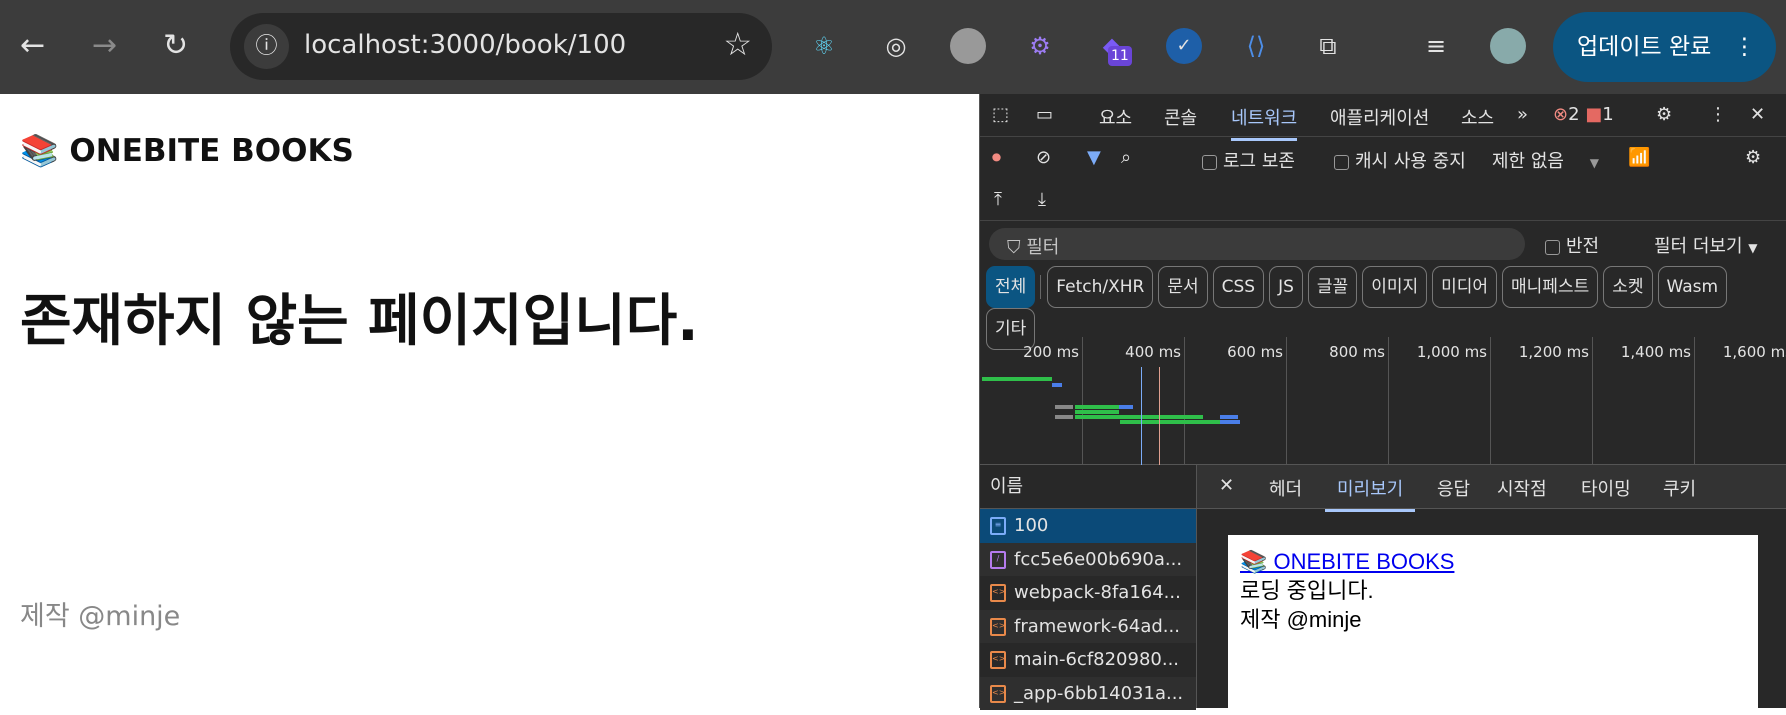 Image resolution: width=1786 pixels, height=715 pixels. What do you see at coordinates (1522, 488) in the screenshot?
I see `detail-tab: 시작점` at bounding box center [1522, 488].